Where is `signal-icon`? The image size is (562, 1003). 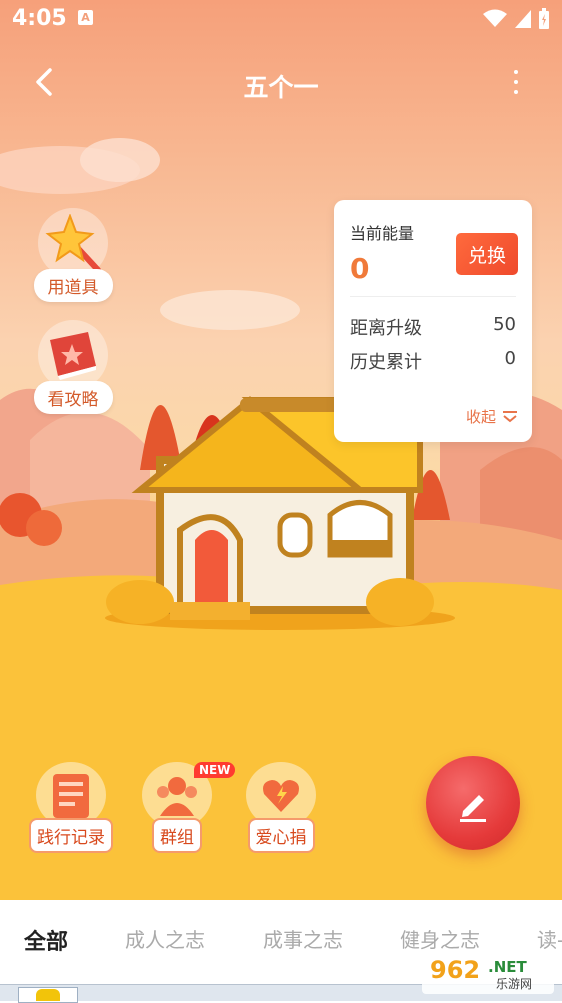 signal-icon is located at coordinates (523, 19).